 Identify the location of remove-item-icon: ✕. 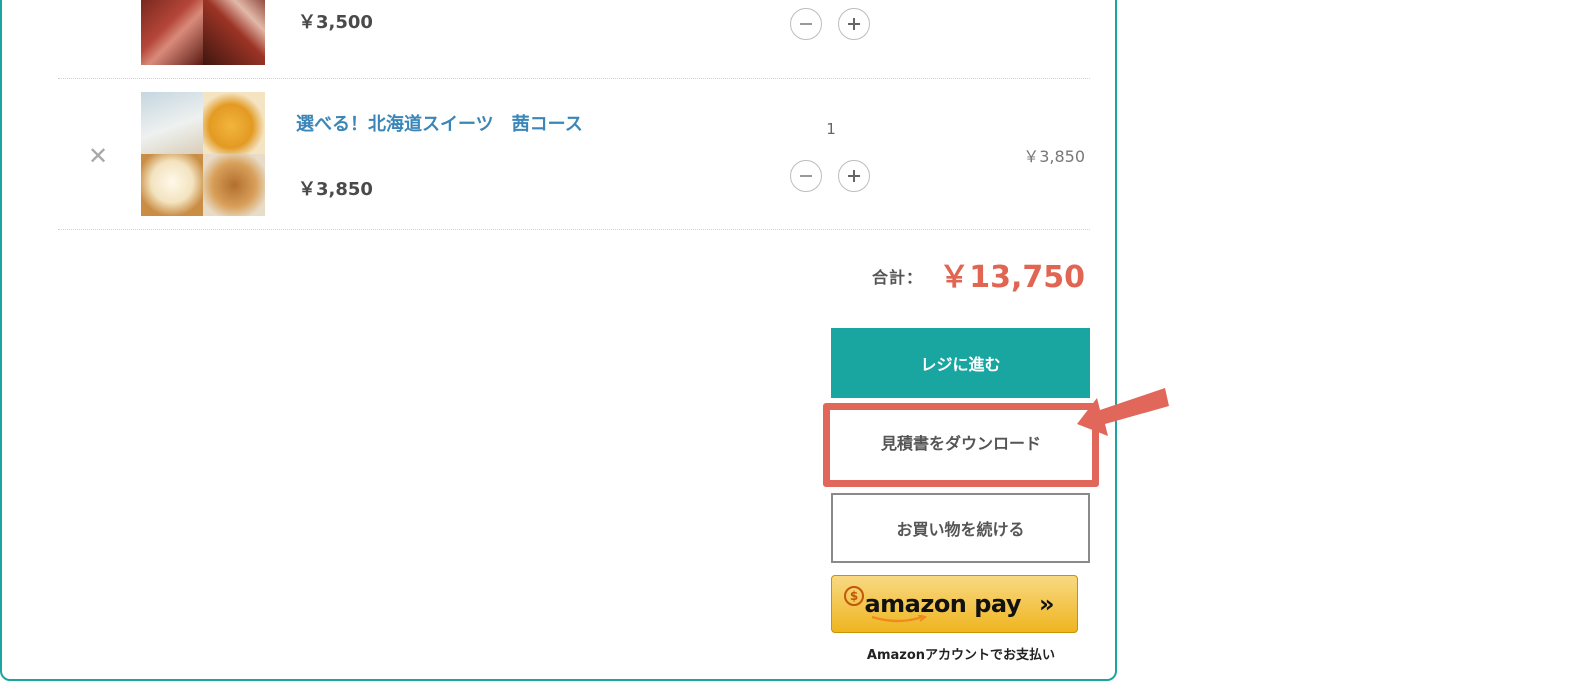
(98, 156).